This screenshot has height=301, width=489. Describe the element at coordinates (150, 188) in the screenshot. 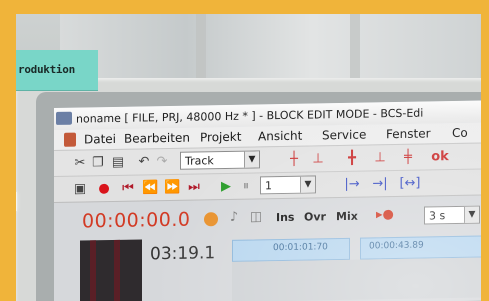

I see `rewind-icon: ⏪` at that location.